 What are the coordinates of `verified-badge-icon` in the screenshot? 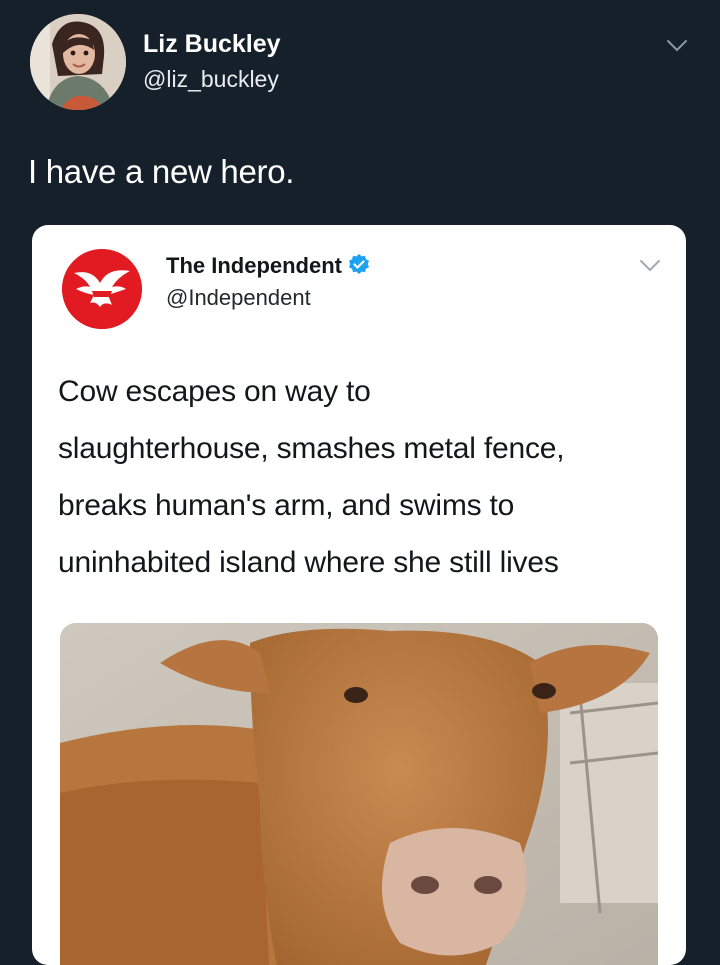 It's located at (359, 264).